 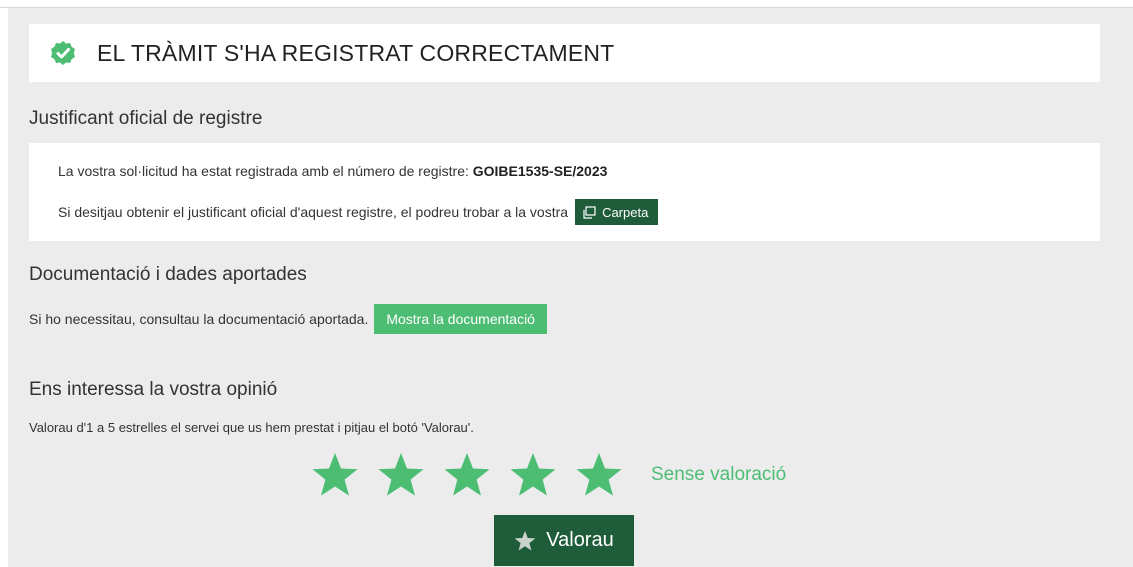 What do you see at coordinates (525, 541) in the screenshot?
I see `star-icon` at bounding box center [525, 541].